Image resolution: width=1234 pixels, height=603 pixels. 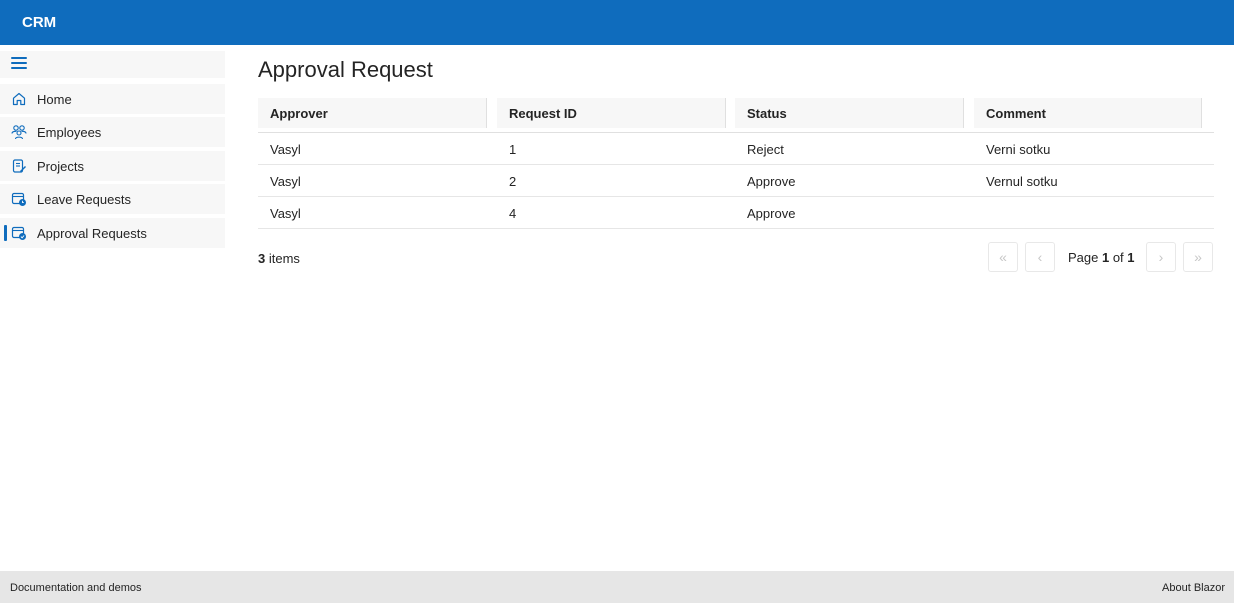 What do you see at coordinates (736, 213) in the screenshot?
I see `table-row: Vasyl 4 Approve` at bounding box center [736, 213].